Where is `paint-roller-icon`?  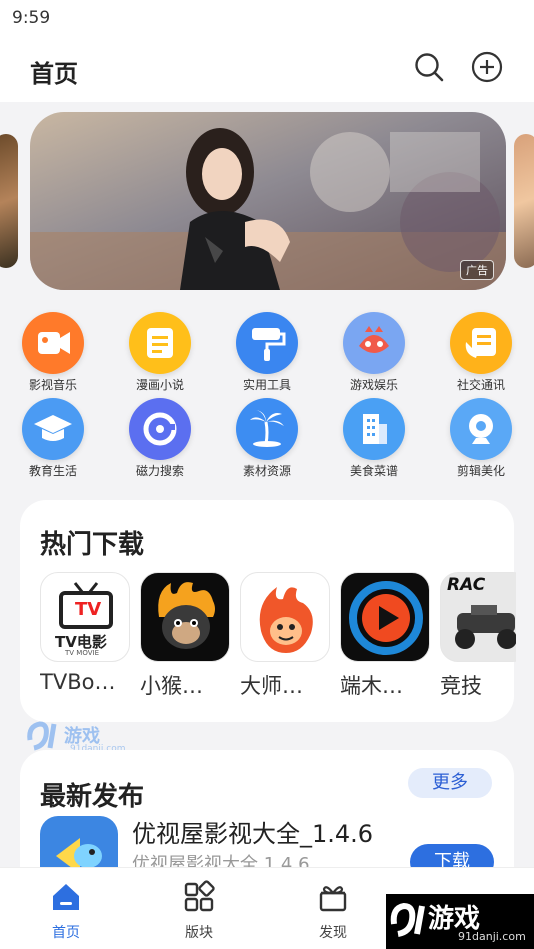 paint-roller-icon is located at coordinates (267, 343).